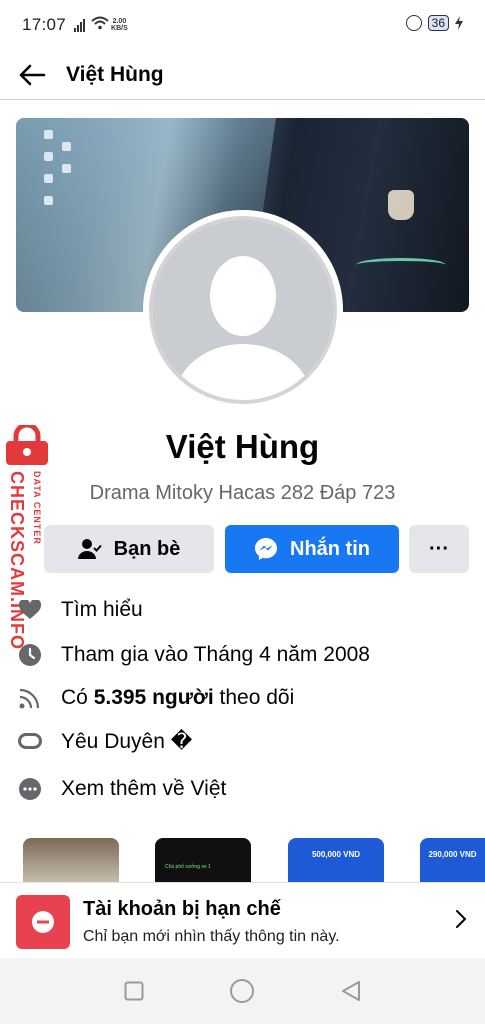 The width and height of the screenshot is (485, 1024). I want to click on followers-count: 5.395 người, so click(153, 697).